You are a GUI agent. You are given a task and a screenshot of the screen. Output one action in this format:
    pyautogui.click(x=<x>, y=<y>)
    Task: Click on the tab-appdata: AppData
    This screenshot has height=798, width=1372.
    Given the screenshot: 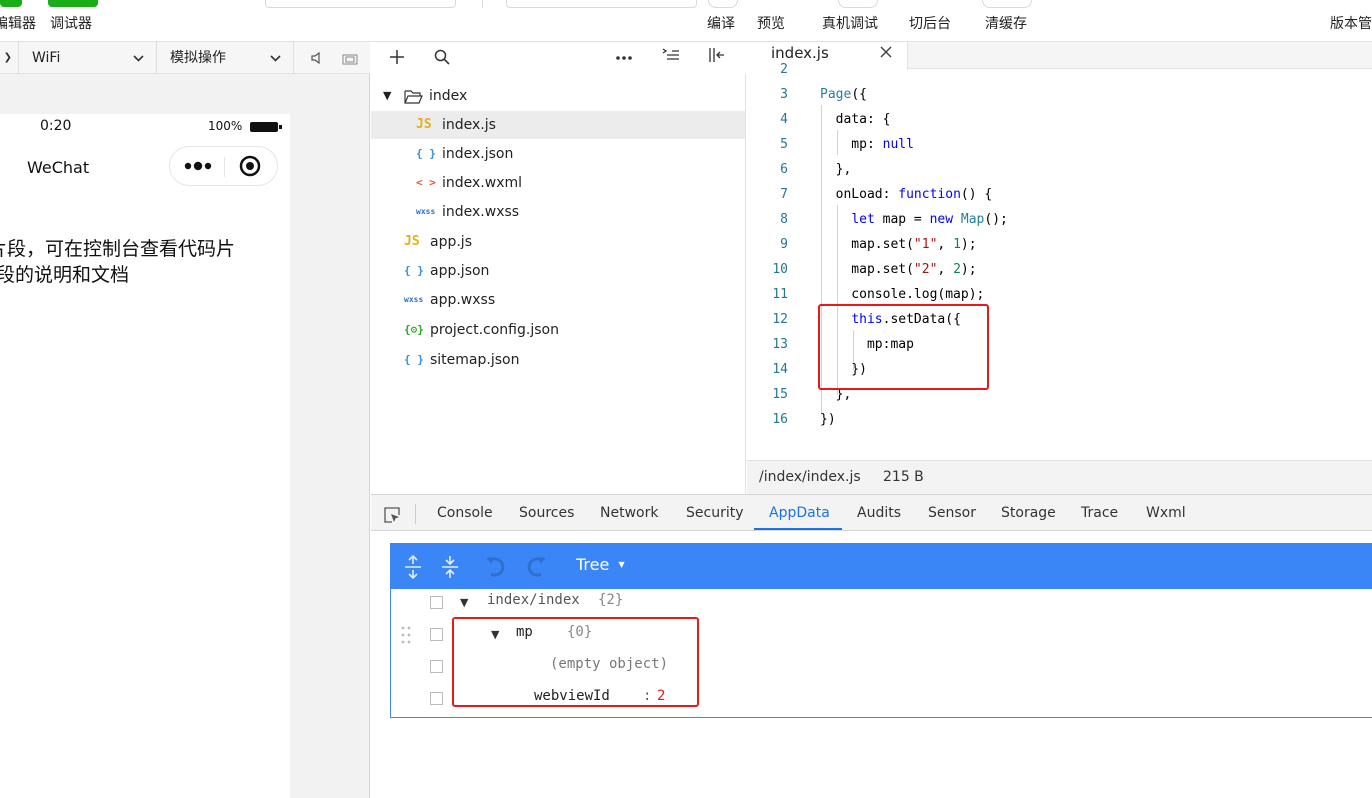 What is the action you would take?
    pyautogui.click(x=799, y=513)
    